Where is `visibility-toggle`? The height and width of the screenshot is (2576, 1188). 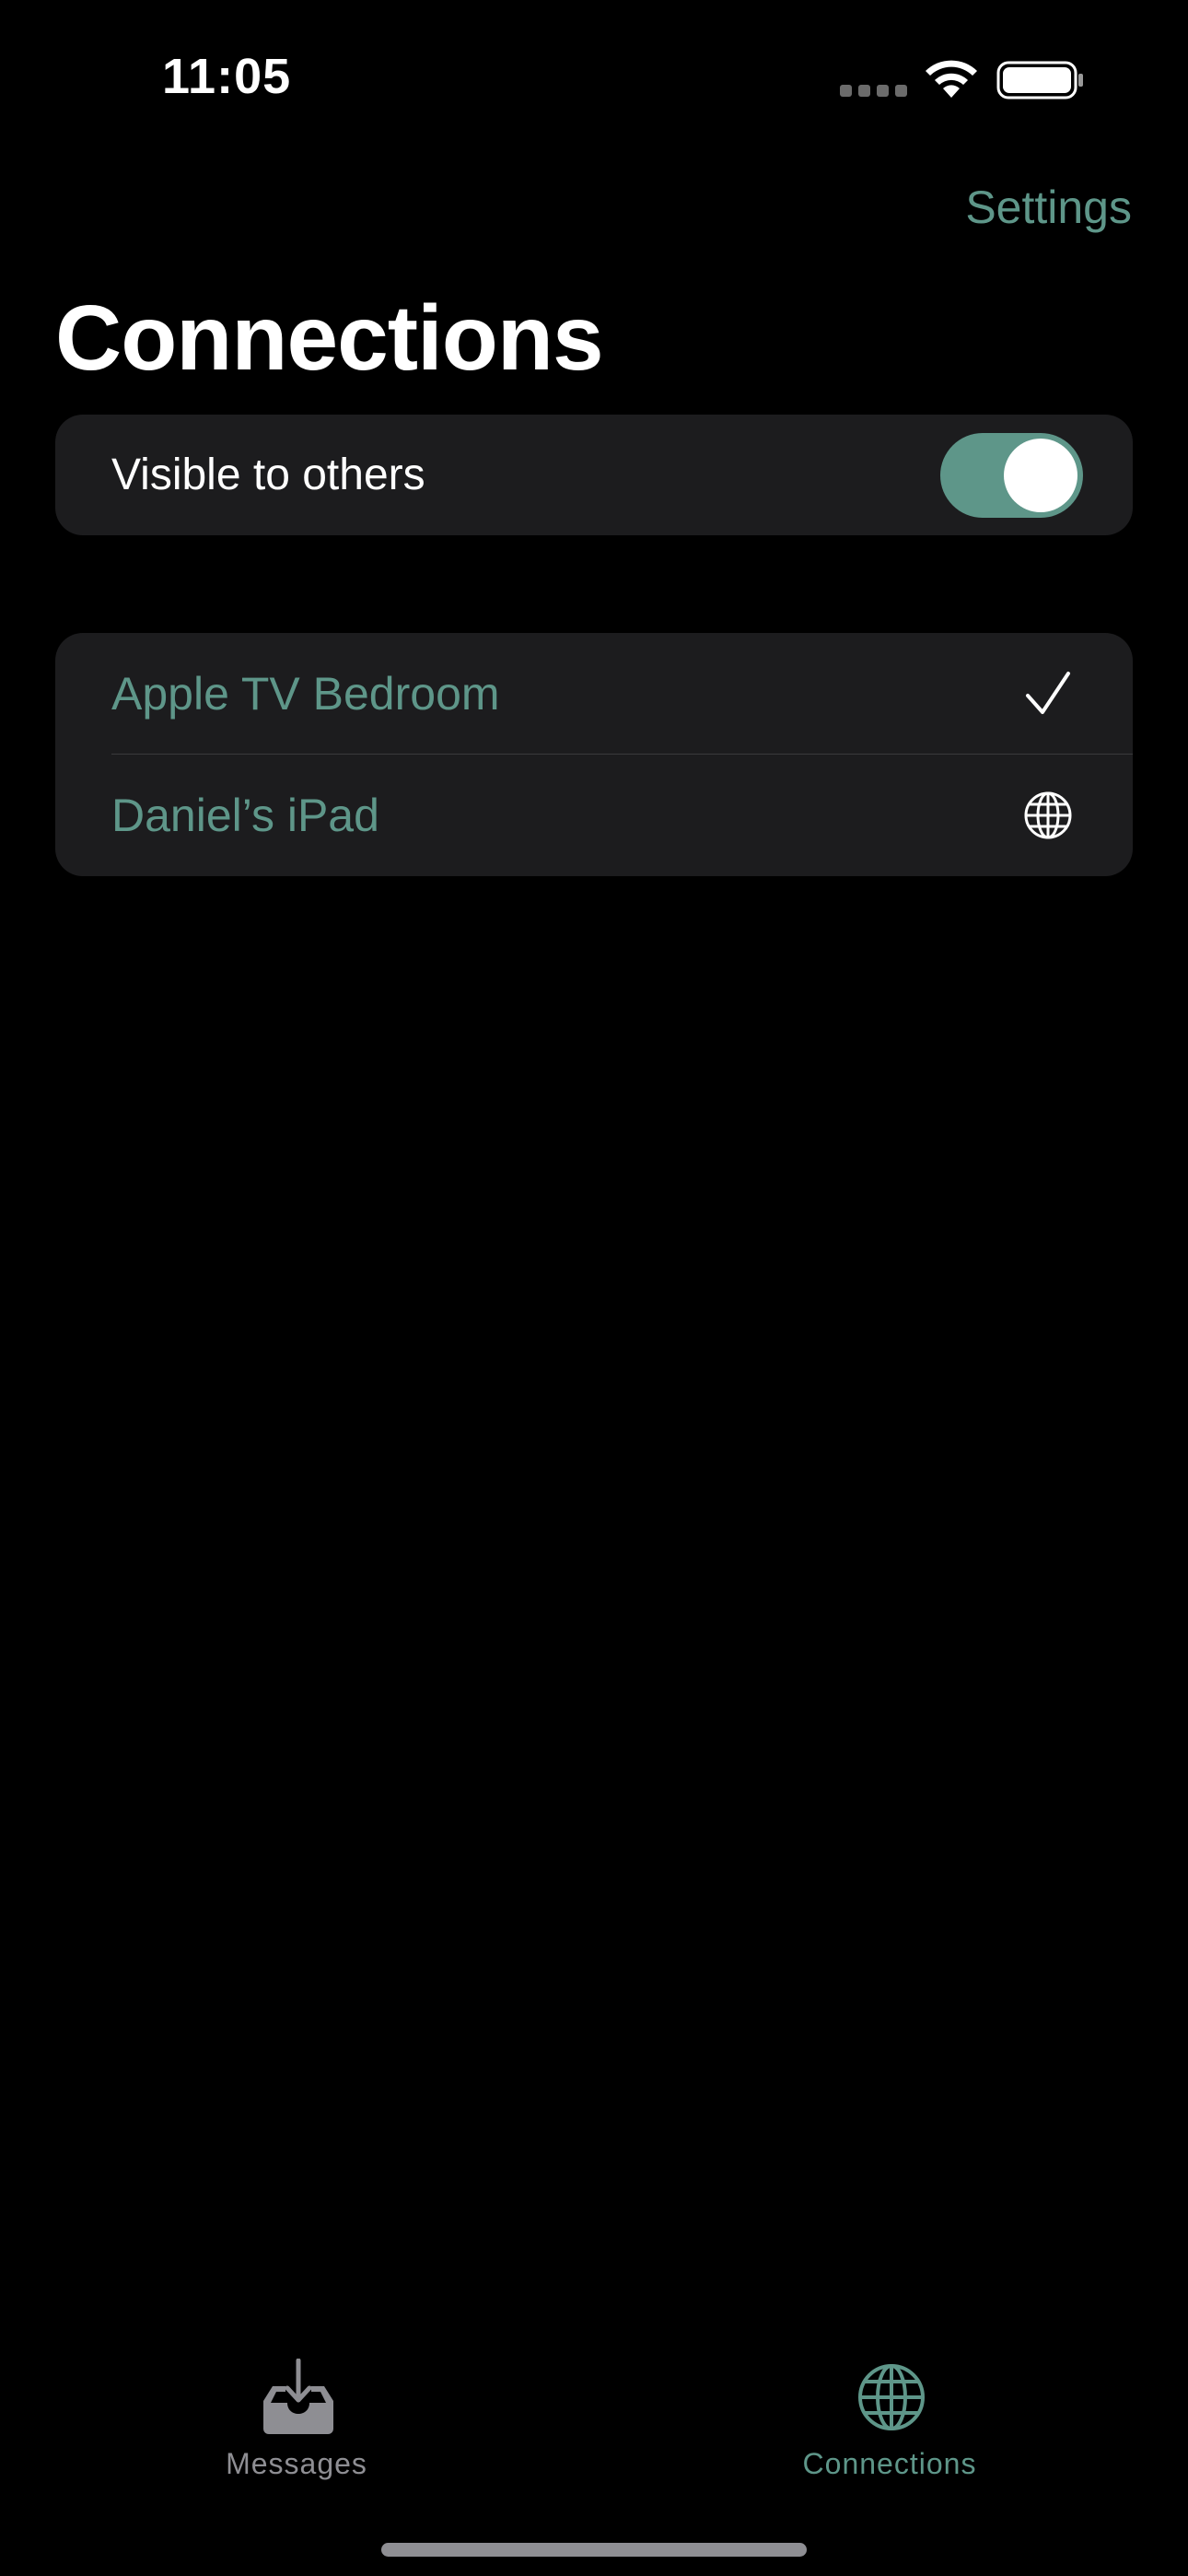 visibility-toggle is located at coordinates (1011, 475).